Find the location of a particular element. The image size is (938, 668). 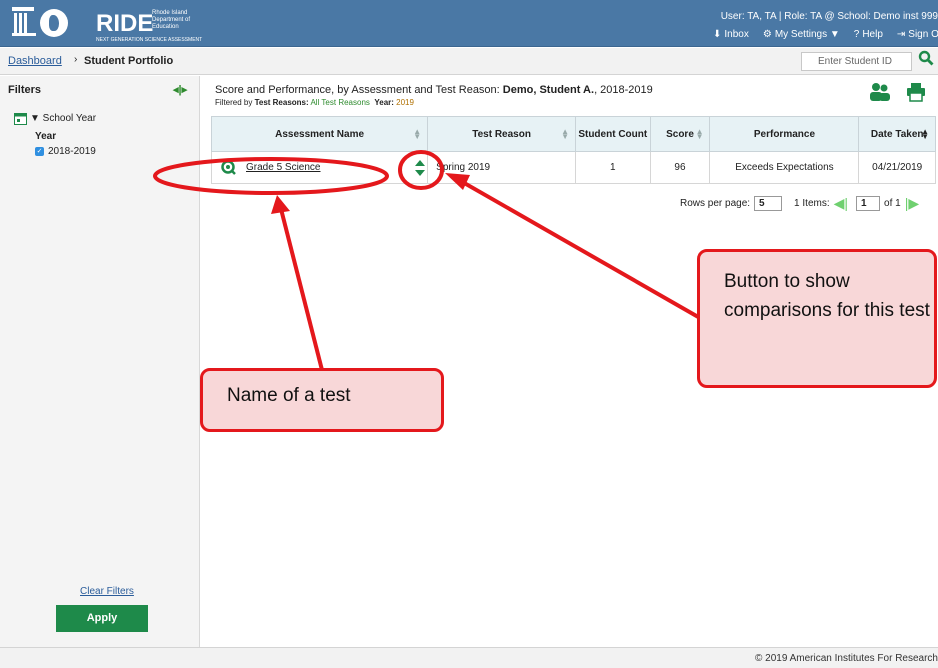

callout-comparisons: Button to show comparisons for this test is located at coordinates (817, 318).